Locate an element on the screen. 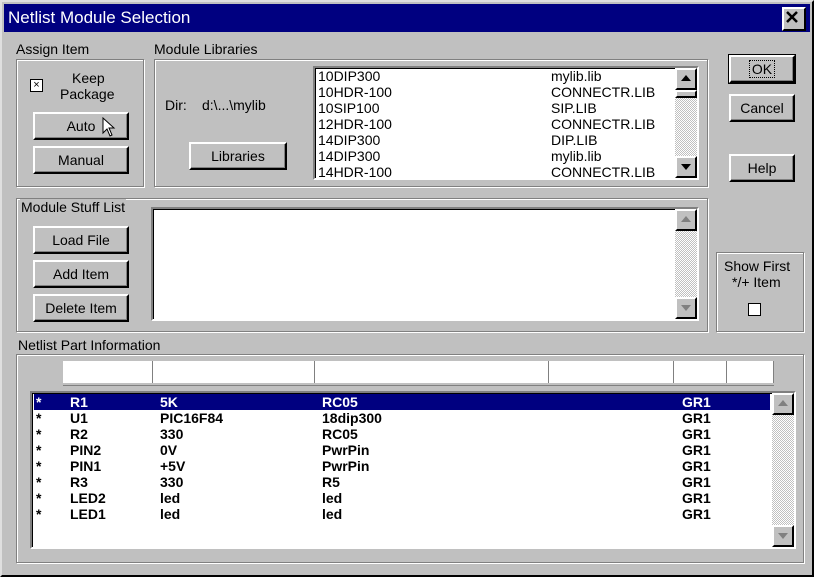 This screenshot has height=577, width=814. load-file-button: Load File is located at coordinates (81, 240).